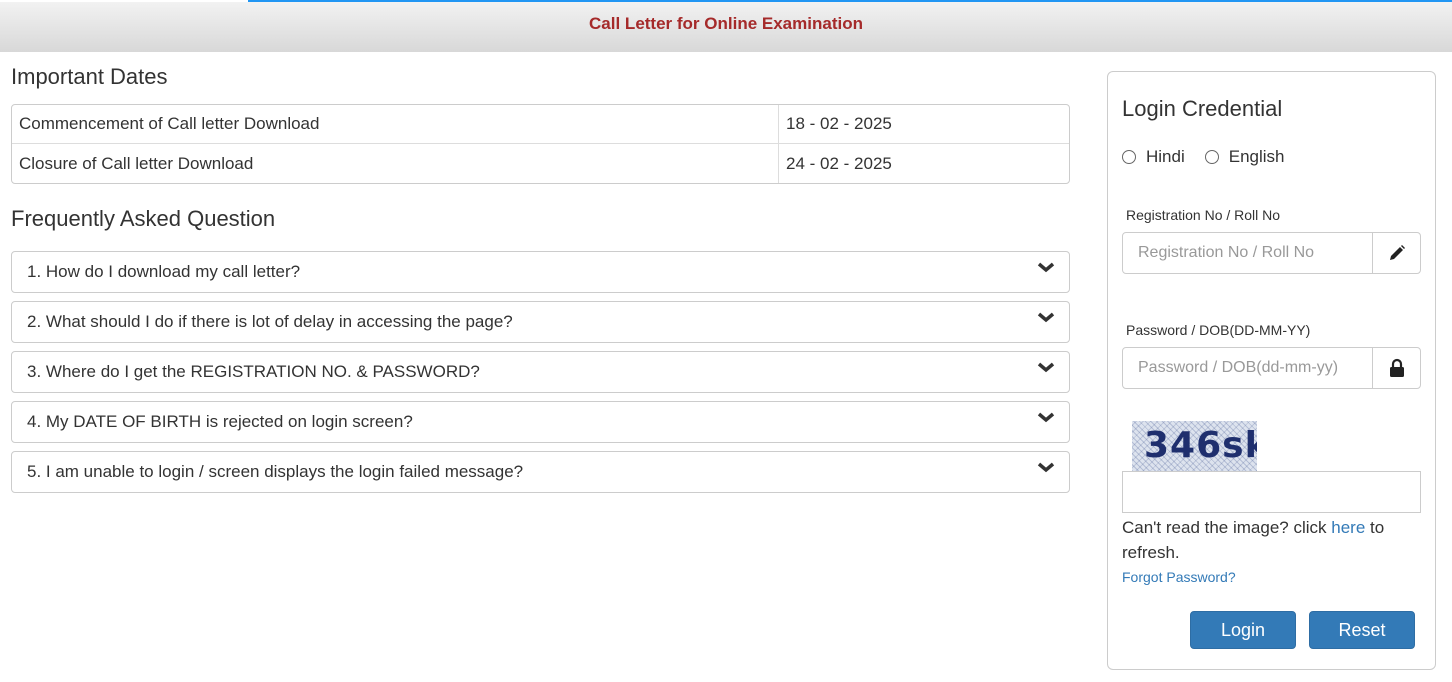  Describe the element at coordinates (1396, 368) in the screenshot. I see `lock-icon` at that location.